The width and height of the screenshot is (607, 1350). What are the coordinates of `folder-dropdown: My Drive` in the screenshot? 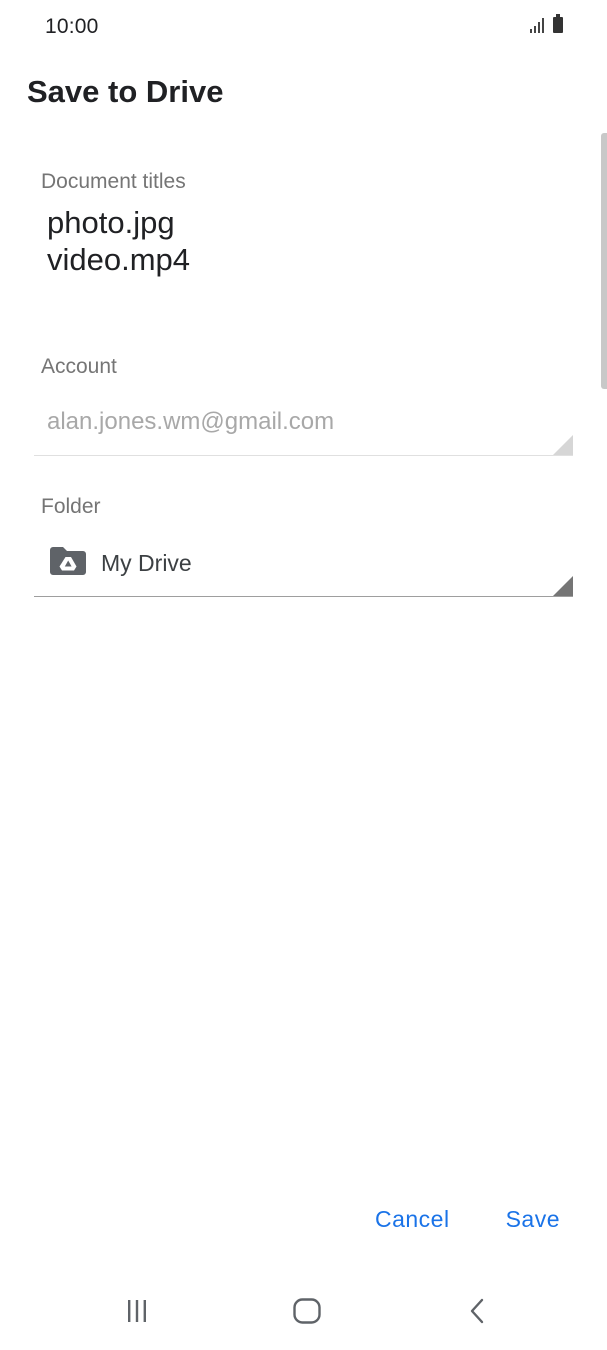 It's located at (303, 567).